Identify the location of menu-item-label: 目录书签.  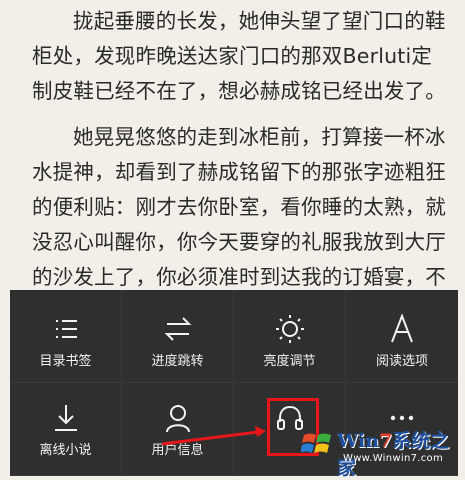
(65, 361).